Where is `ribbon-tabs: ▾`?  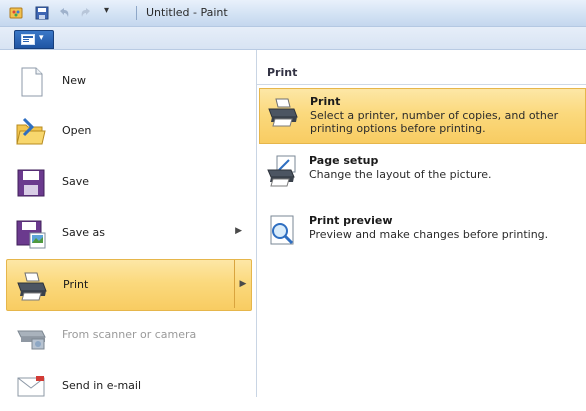
ribbon-tabs: ▾ is located at coordinates (293, 38).